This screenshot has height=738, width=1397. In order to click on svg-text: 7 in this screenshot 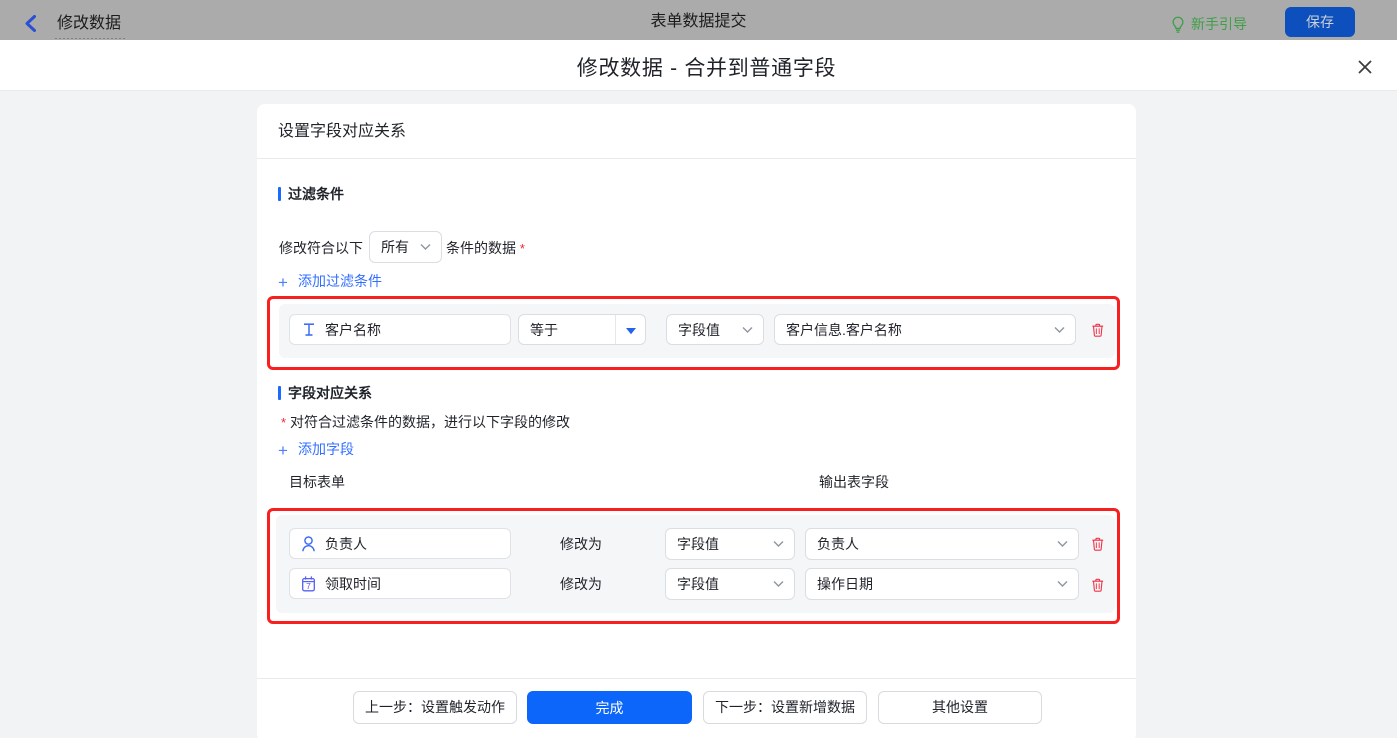, I will do `click(308, 586)`.